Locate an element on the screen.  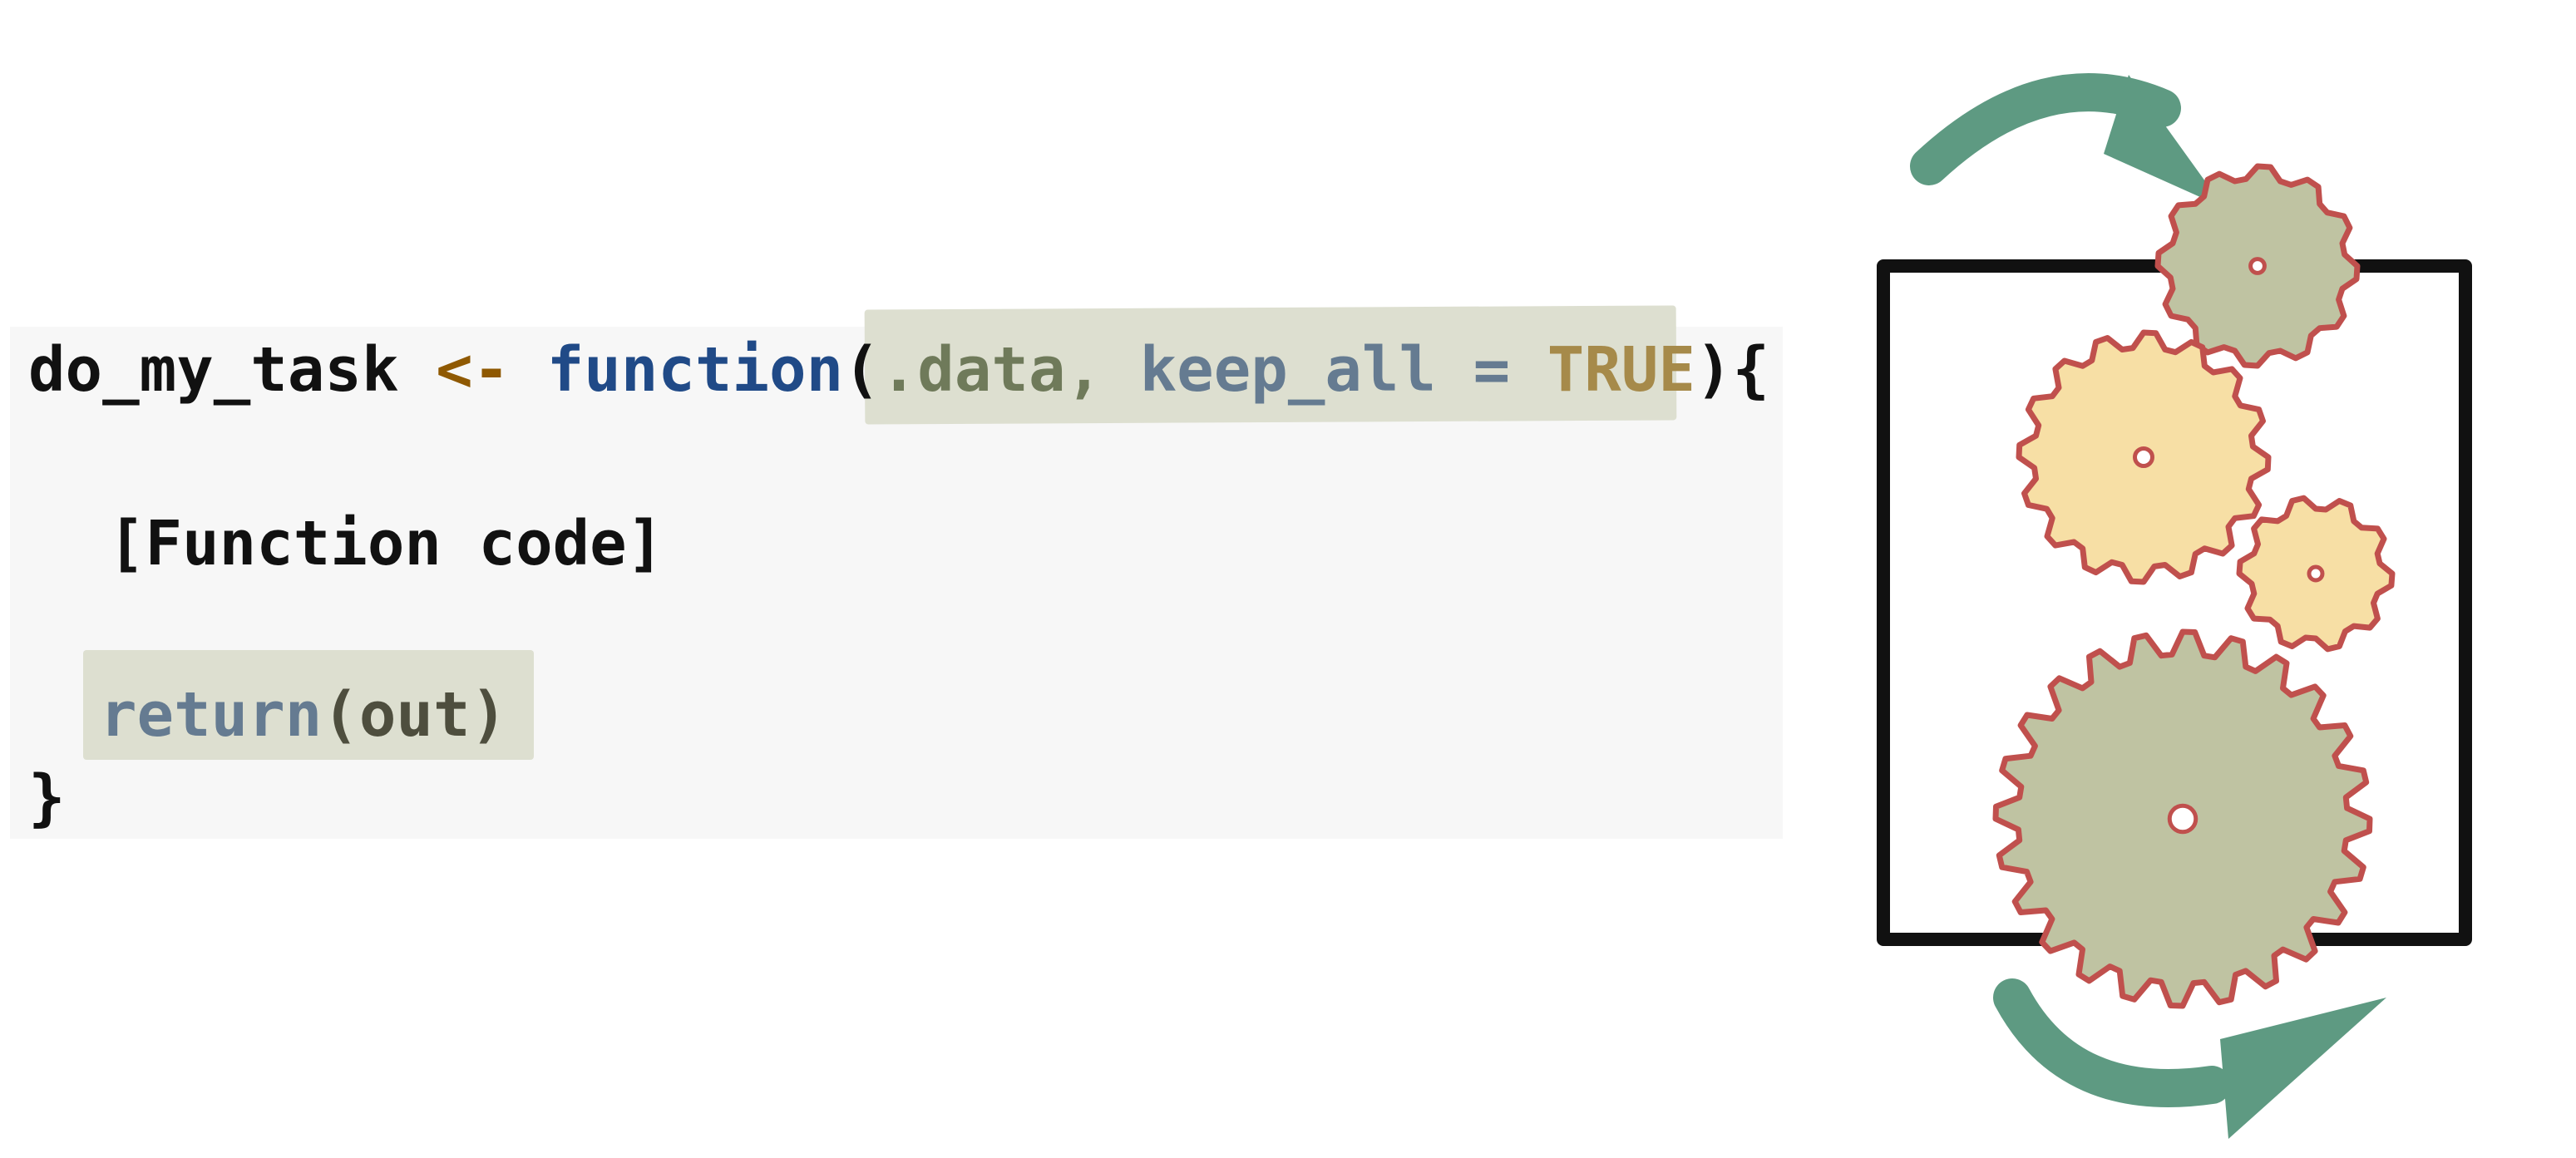
keep-all-argument: keep_all is located at coordinates (1288, 370).